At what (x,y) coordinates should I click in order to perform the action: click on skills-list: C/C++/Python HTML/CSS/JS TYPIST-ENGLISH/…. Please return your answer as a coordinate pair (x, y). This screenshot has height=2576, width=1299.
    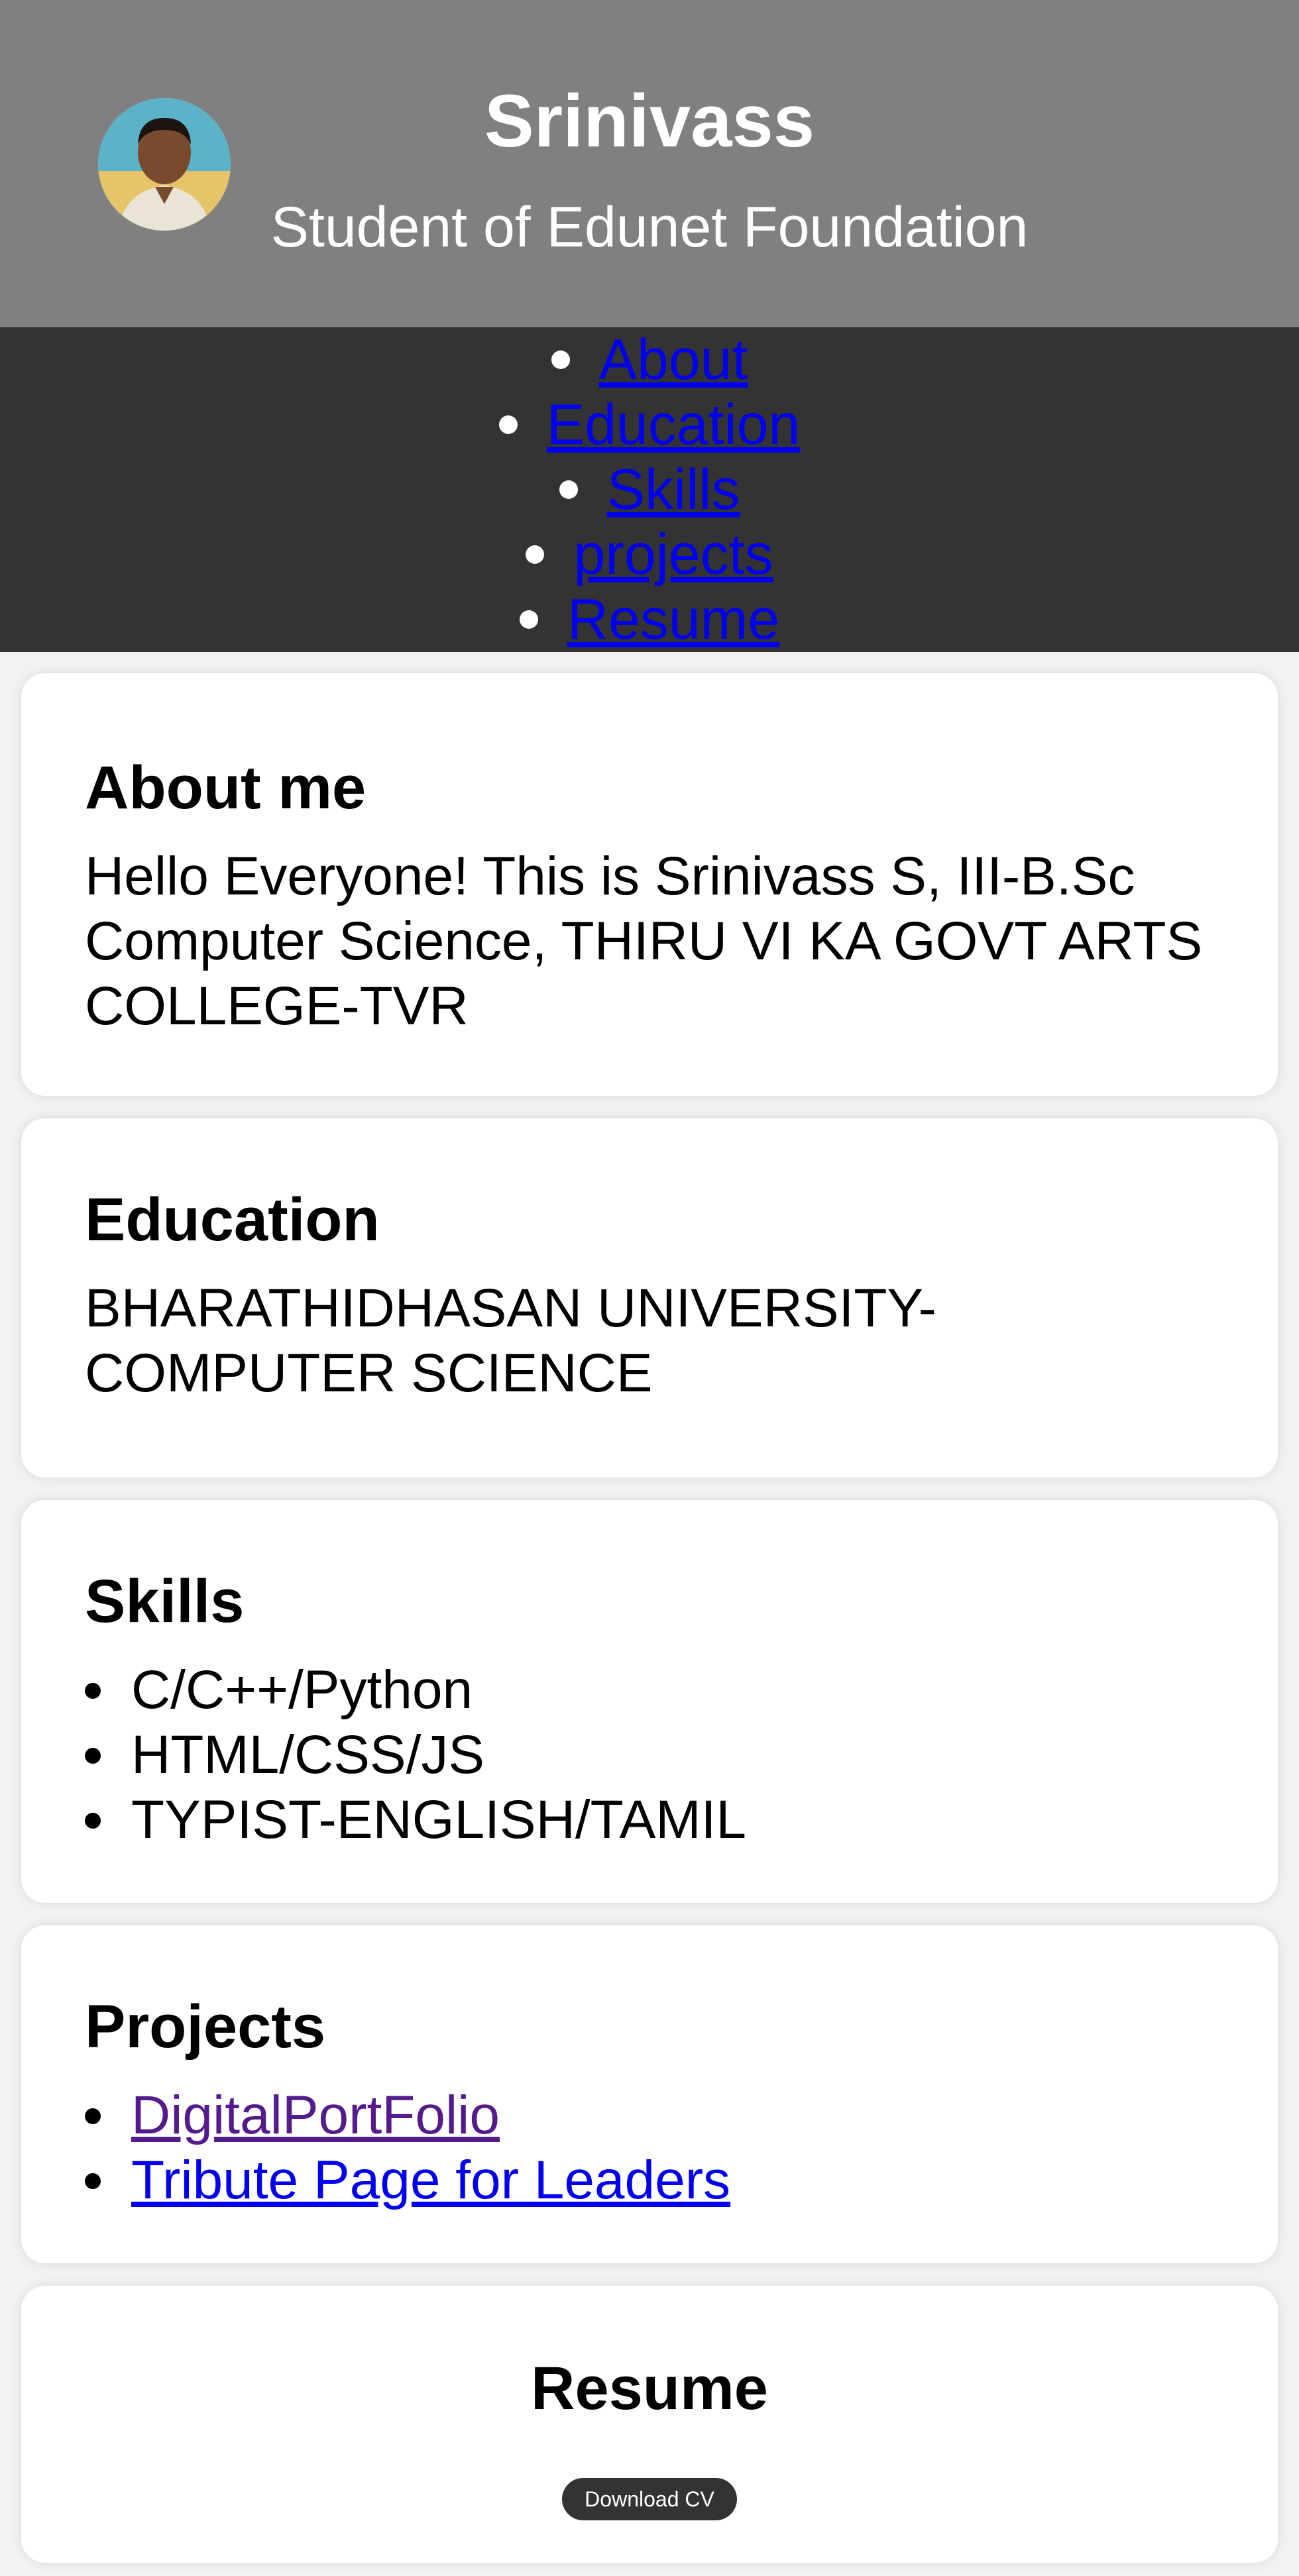
    Looking at the image, I should click on (649, 1755).